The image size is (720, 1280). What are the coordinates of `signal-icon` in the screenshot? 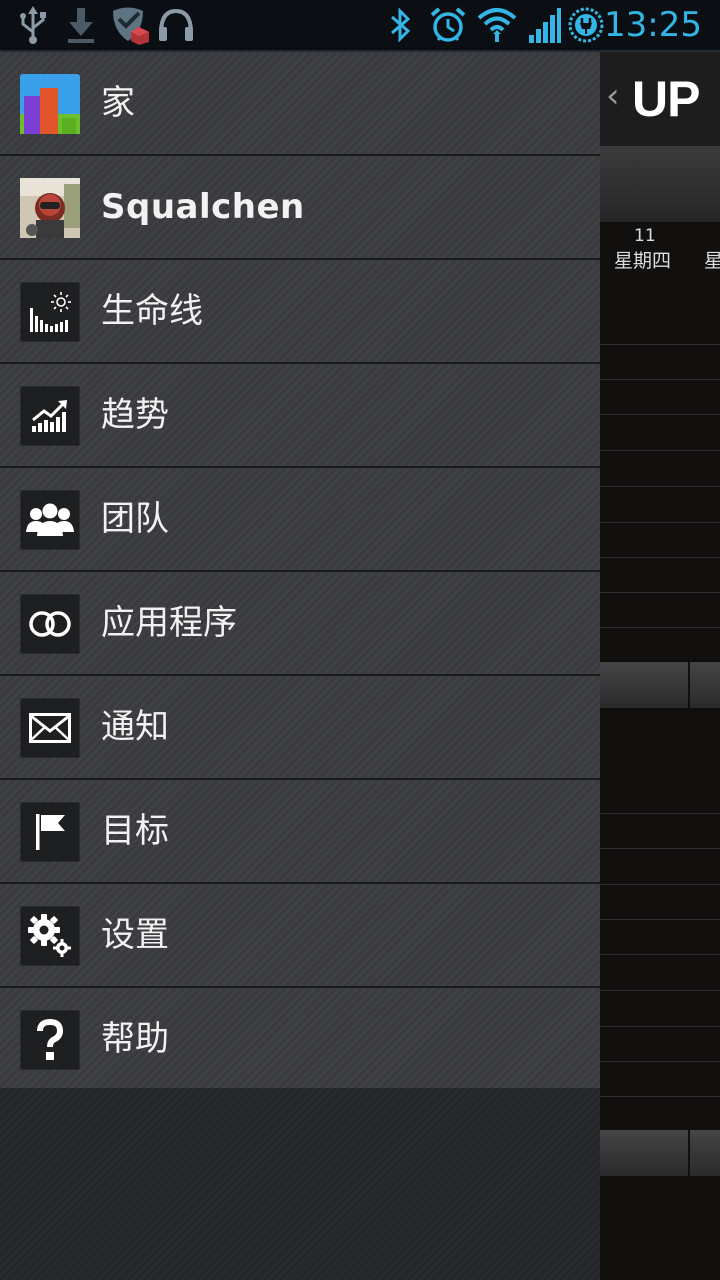 It's located at (544, 25).